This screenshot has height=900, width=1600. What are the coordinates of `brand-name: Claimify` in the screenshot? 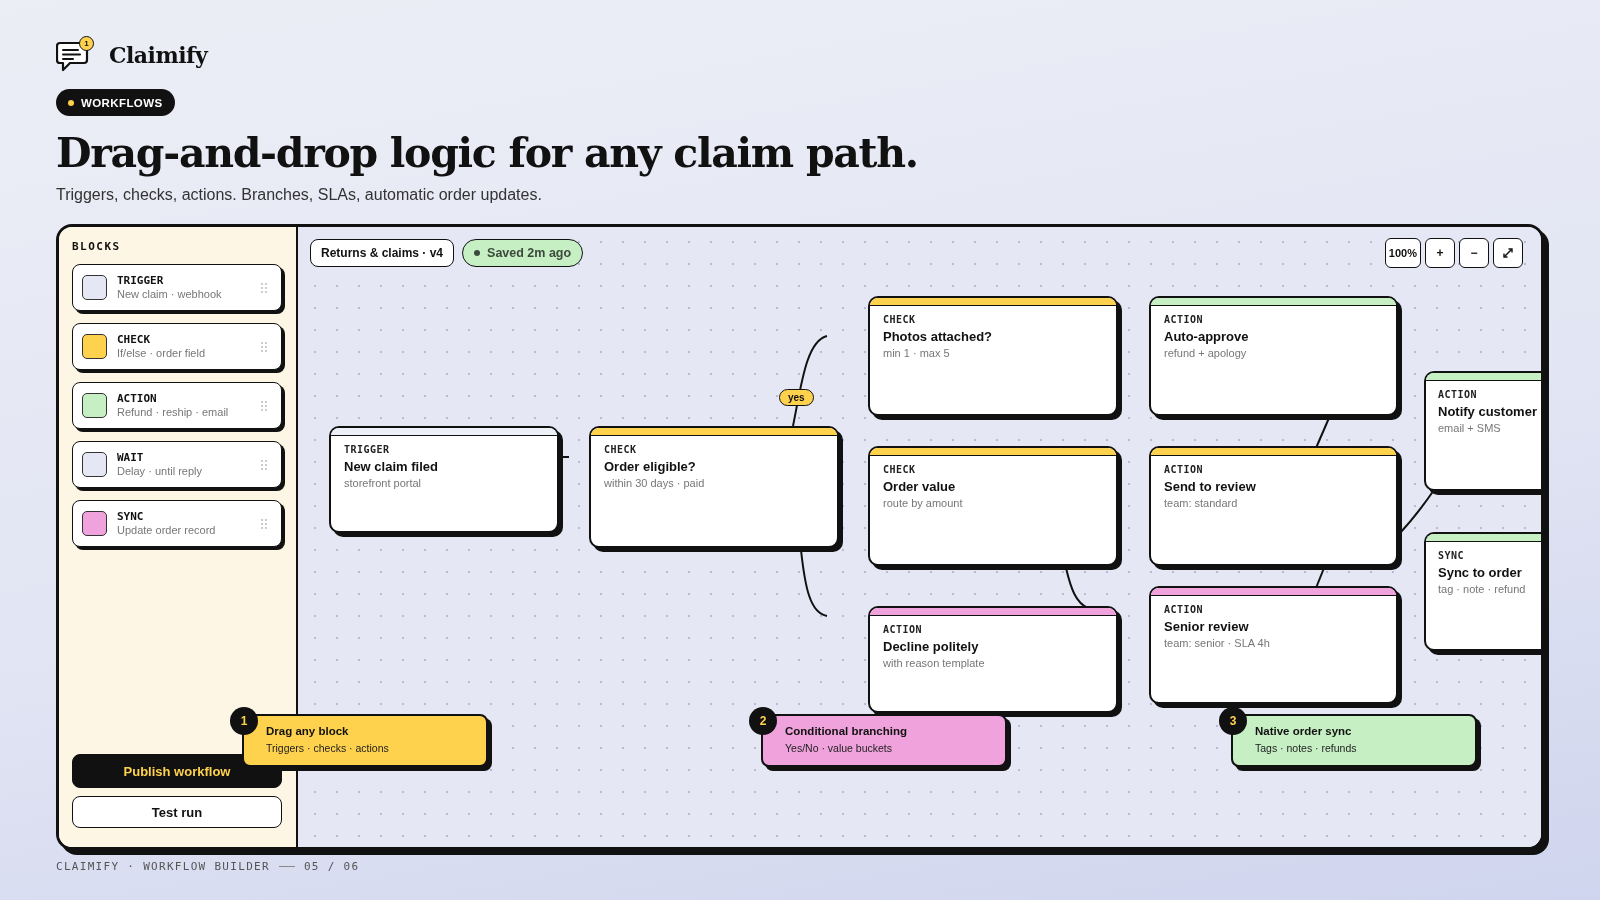 It's located at (158, 55).